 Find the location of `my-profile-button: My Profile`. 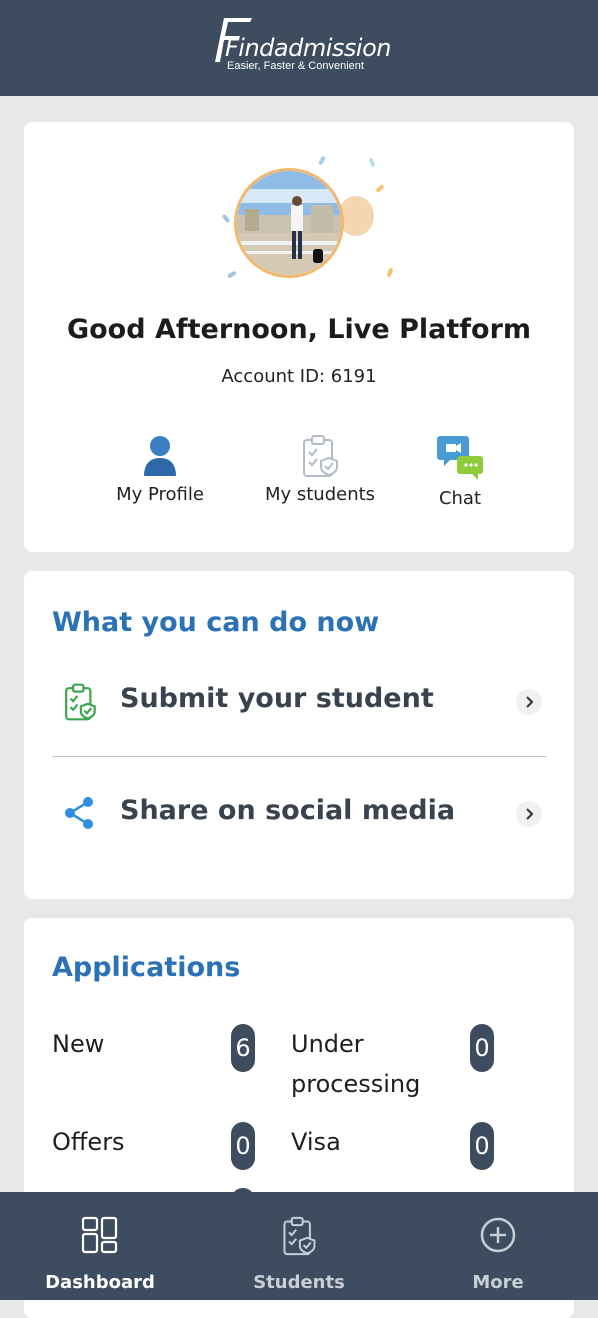

my-profile-button: My Profile is located at coordinates (160, 469).